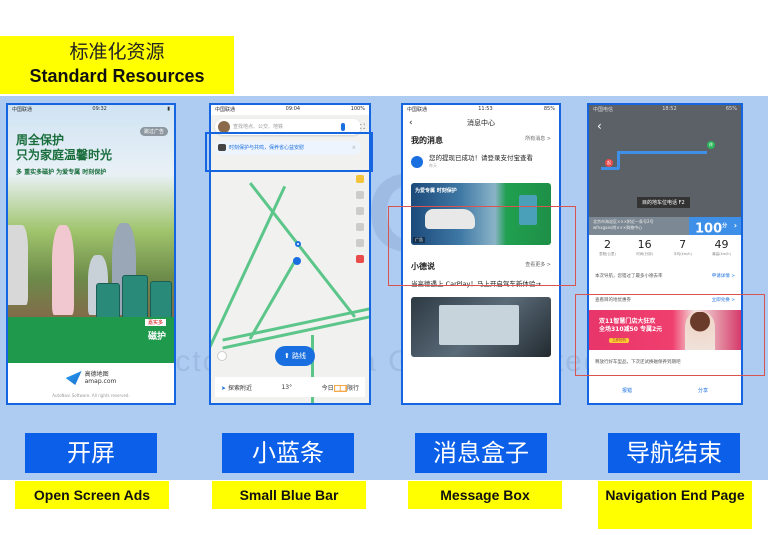 The width and height of the screenshot is (768, 535). I want to click on amap-logo-url: amap.com, so click(100, 381).